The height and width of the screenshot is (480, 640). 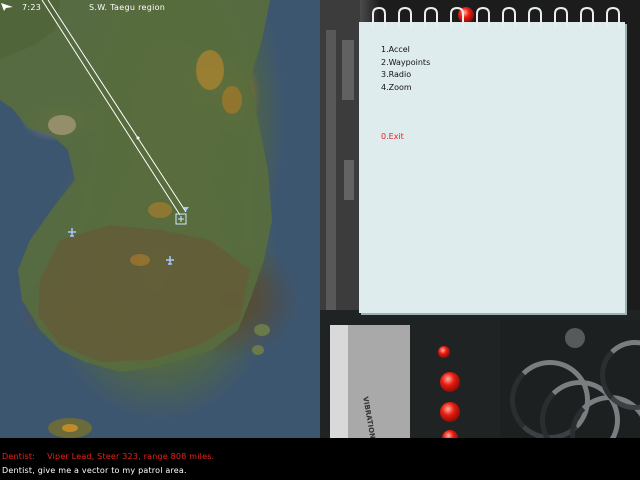 I want to click on map-region-label: S.W. Taegu region, so click(x=127, y=7).